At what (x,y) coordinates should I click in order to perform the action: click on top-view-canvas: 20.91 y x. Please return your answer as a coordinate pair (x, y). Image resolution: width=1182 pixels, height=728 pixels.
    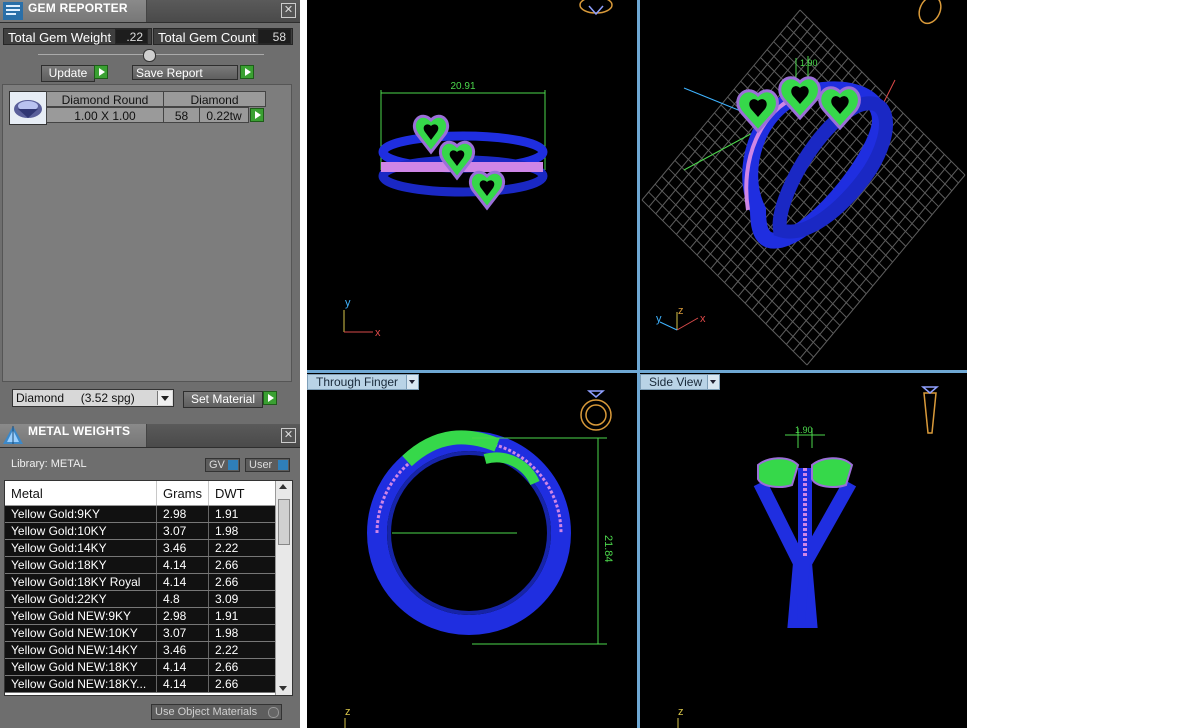
    Looking at the image, I should click on (478, 169).